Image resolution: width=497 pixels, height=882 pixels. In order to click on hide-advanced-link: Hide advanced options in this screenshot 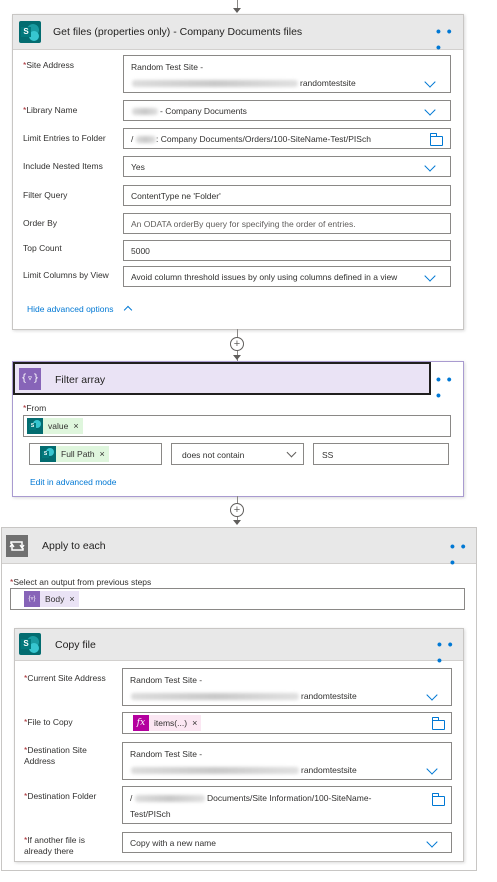, I will do `click(70, 309)`.